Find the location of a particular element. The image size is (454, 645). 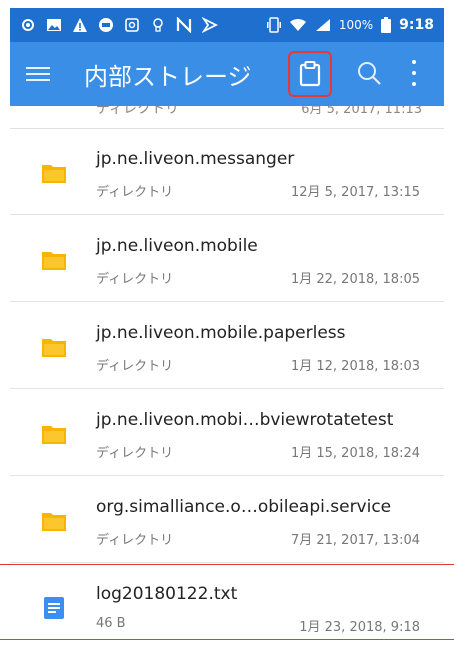

list-item: log20180122.txt 46 B 1月 23, 2018, 9:18 is located at coordinates (227, 604).